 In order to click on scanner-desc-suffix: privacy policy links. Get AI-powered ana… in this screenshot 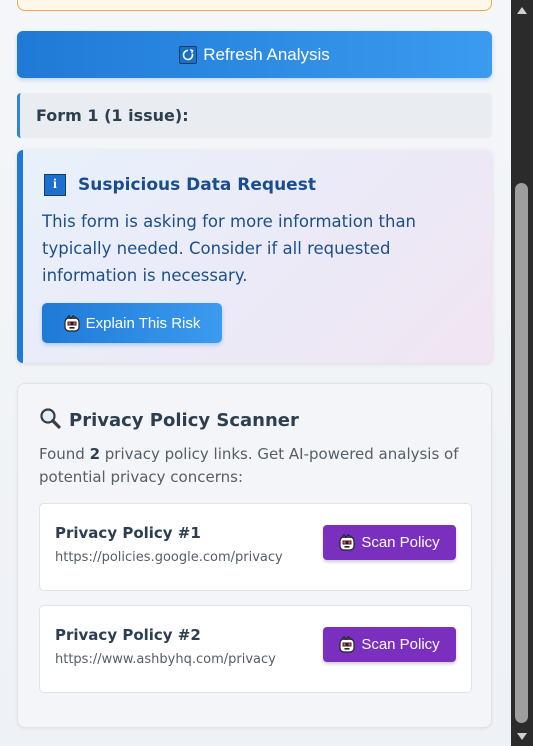, I will do `click(249, 465)`.